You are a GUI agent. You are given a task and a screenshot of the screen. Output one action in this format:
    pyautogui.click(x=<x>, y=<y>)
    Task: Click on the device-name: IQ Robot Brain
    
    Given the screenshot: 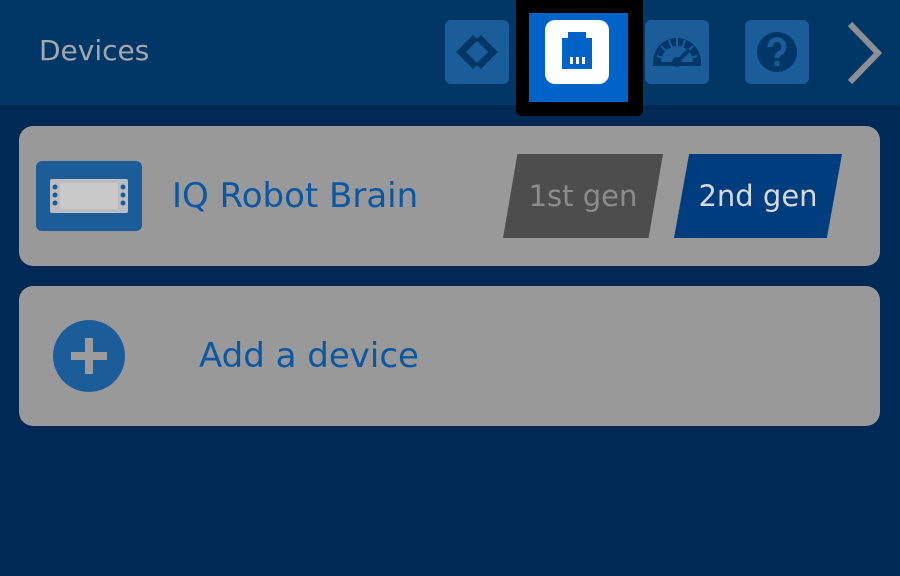 What is the action you would take?
    pyautogui.click(x=295, y=196)
    